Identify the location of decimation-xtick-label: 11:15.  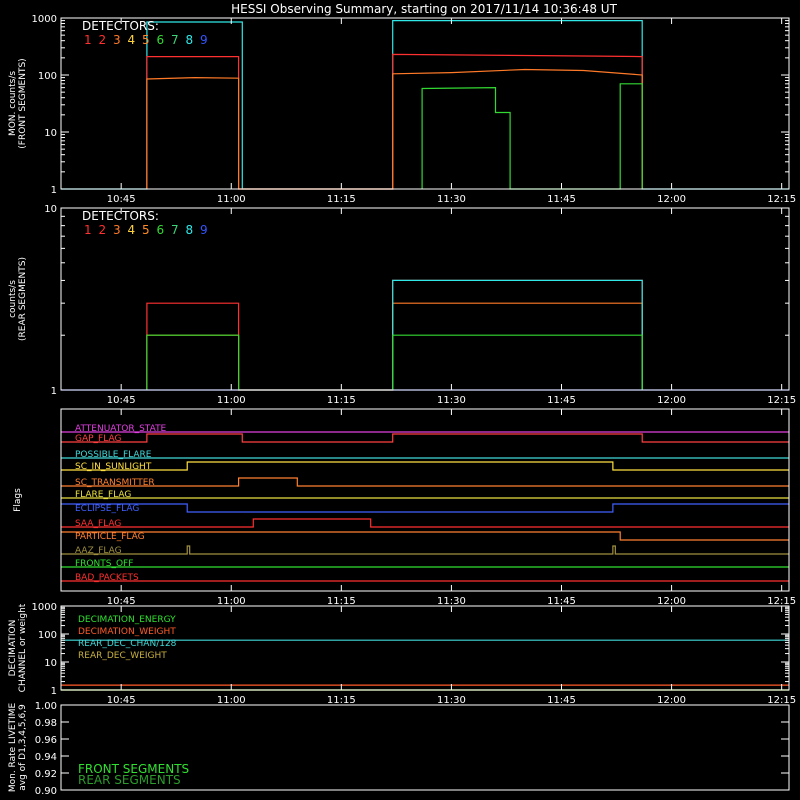
(341, 700).